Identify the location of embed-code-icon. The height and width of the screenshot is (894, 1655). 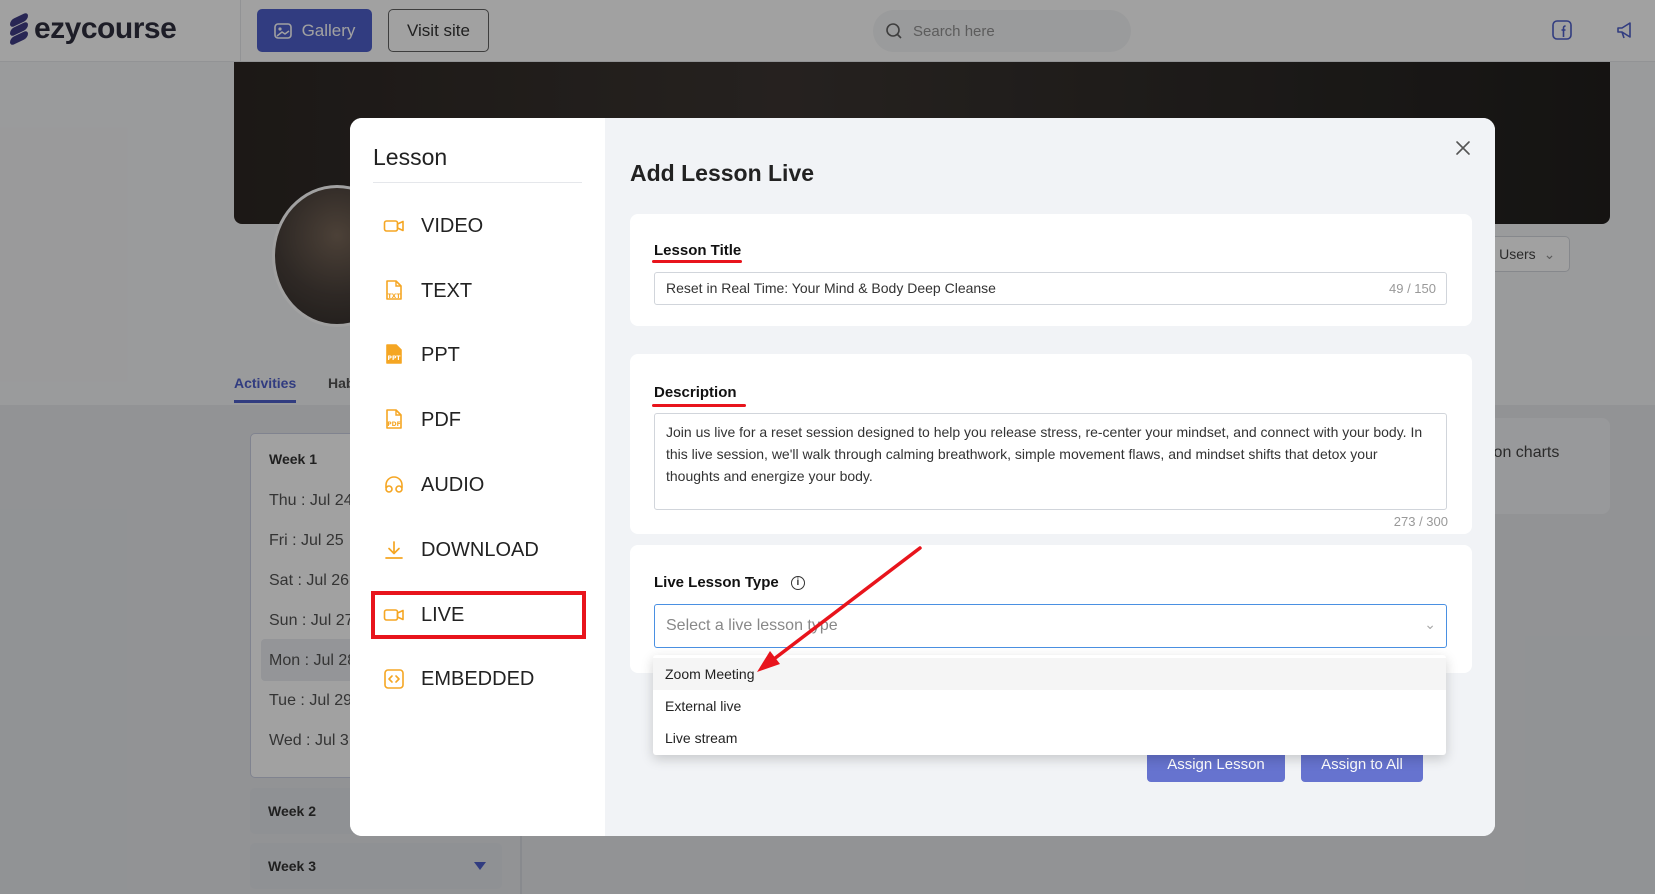
(394, 679).